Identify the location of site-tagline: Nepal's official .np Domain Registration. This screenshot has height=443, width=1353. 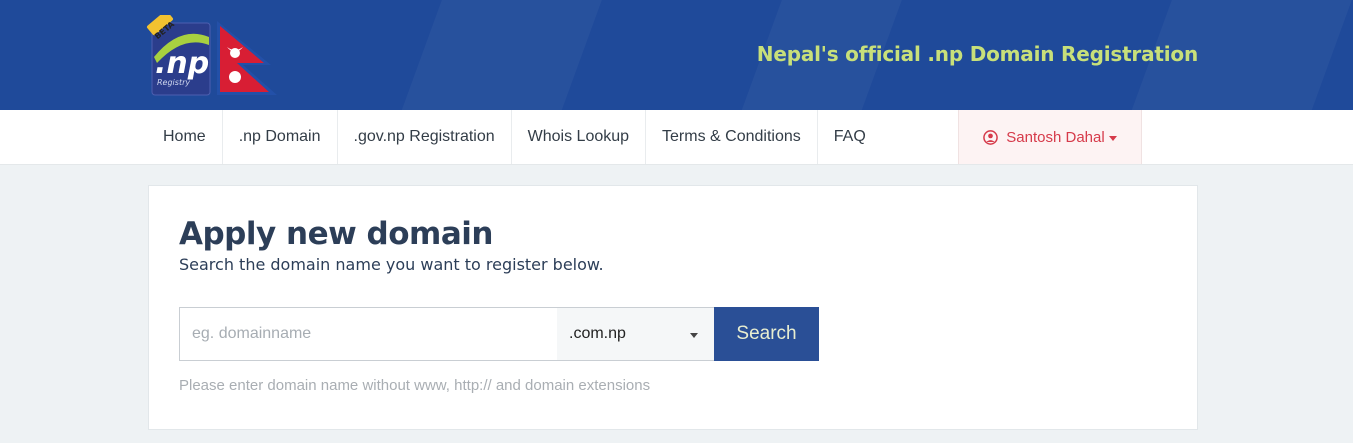
(977, 54).